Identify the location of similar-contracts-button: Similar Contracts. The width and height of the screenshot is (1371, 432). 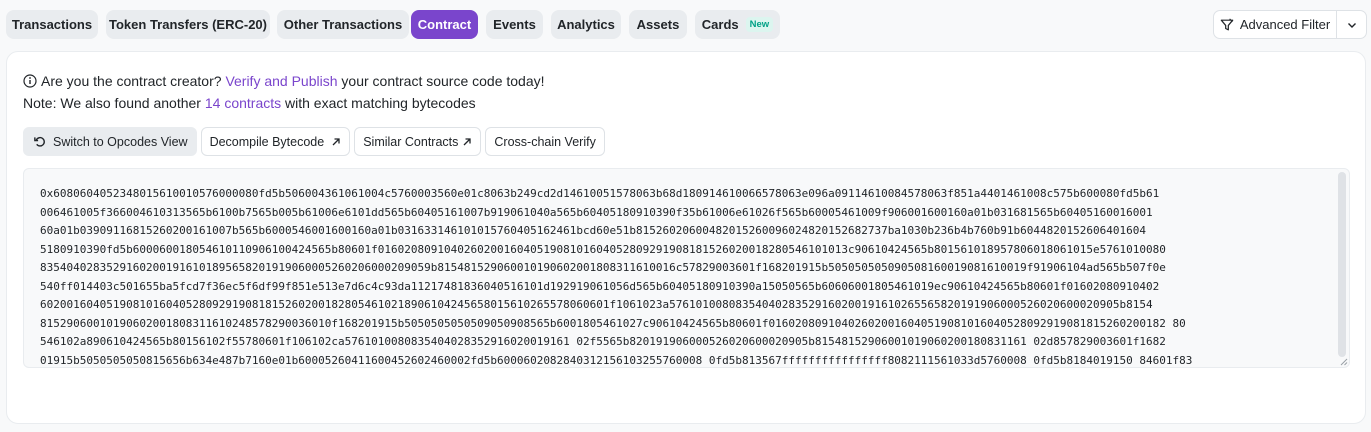
(418, 141).